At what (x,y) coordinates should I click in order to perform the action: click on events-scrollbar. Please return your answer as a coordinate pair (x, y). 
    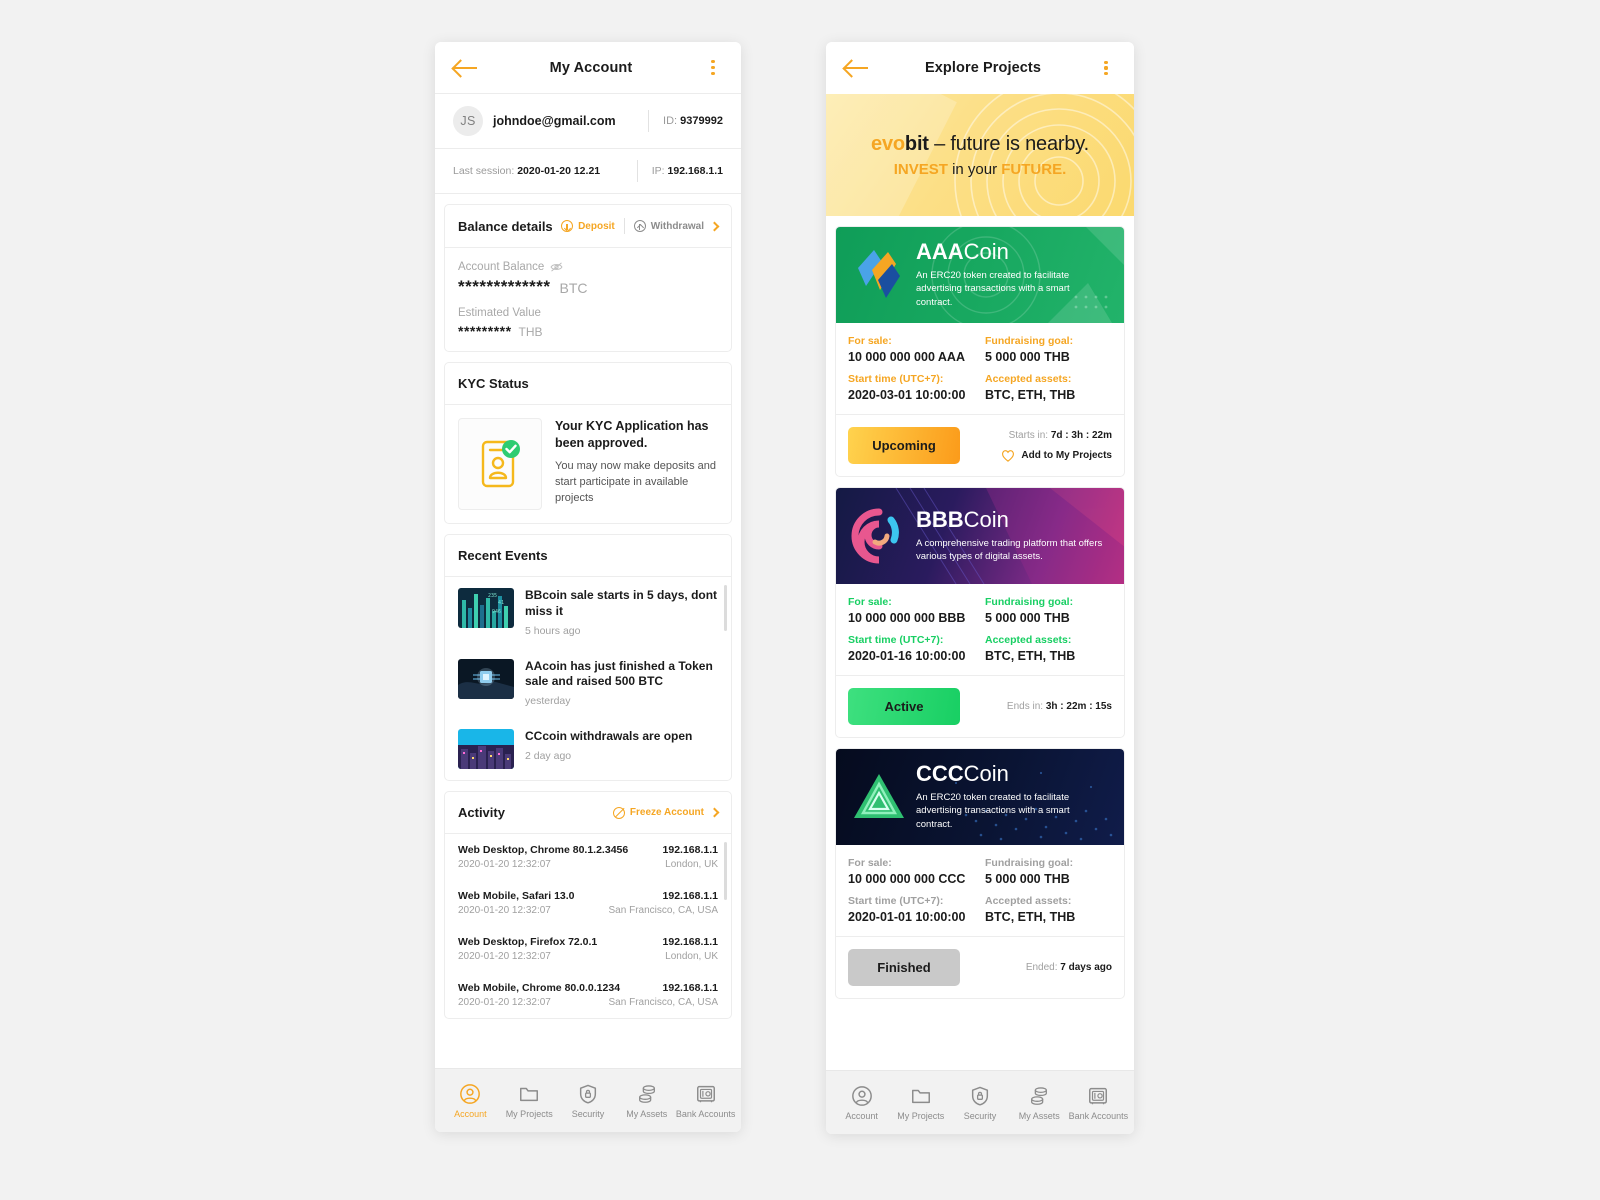
    Looking at the image, I should click on (725, 608).